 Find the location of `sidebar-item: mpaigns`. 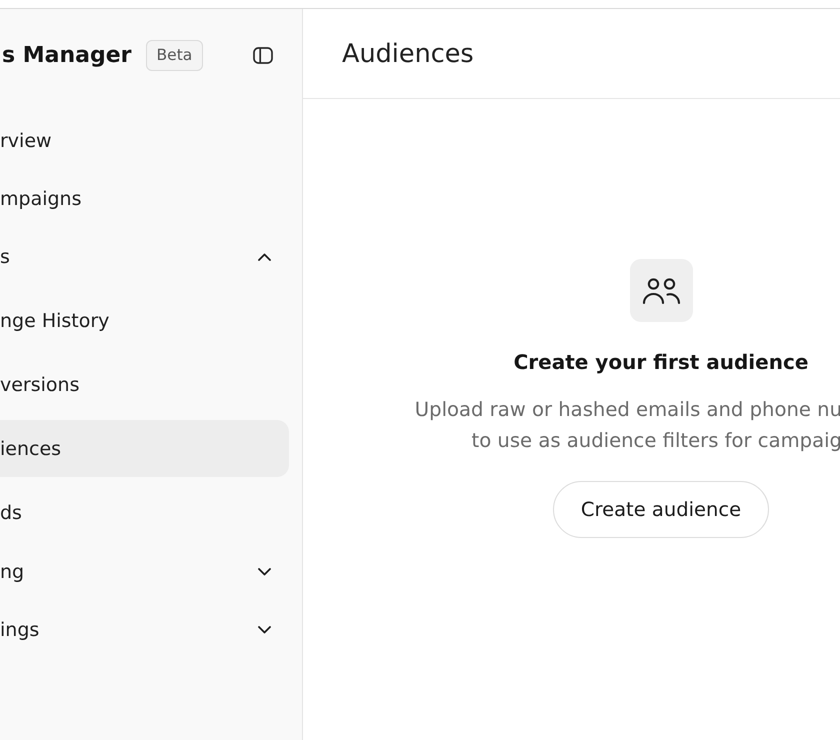

sidebar-item: mpaigns is located at coordinates (144, 198).